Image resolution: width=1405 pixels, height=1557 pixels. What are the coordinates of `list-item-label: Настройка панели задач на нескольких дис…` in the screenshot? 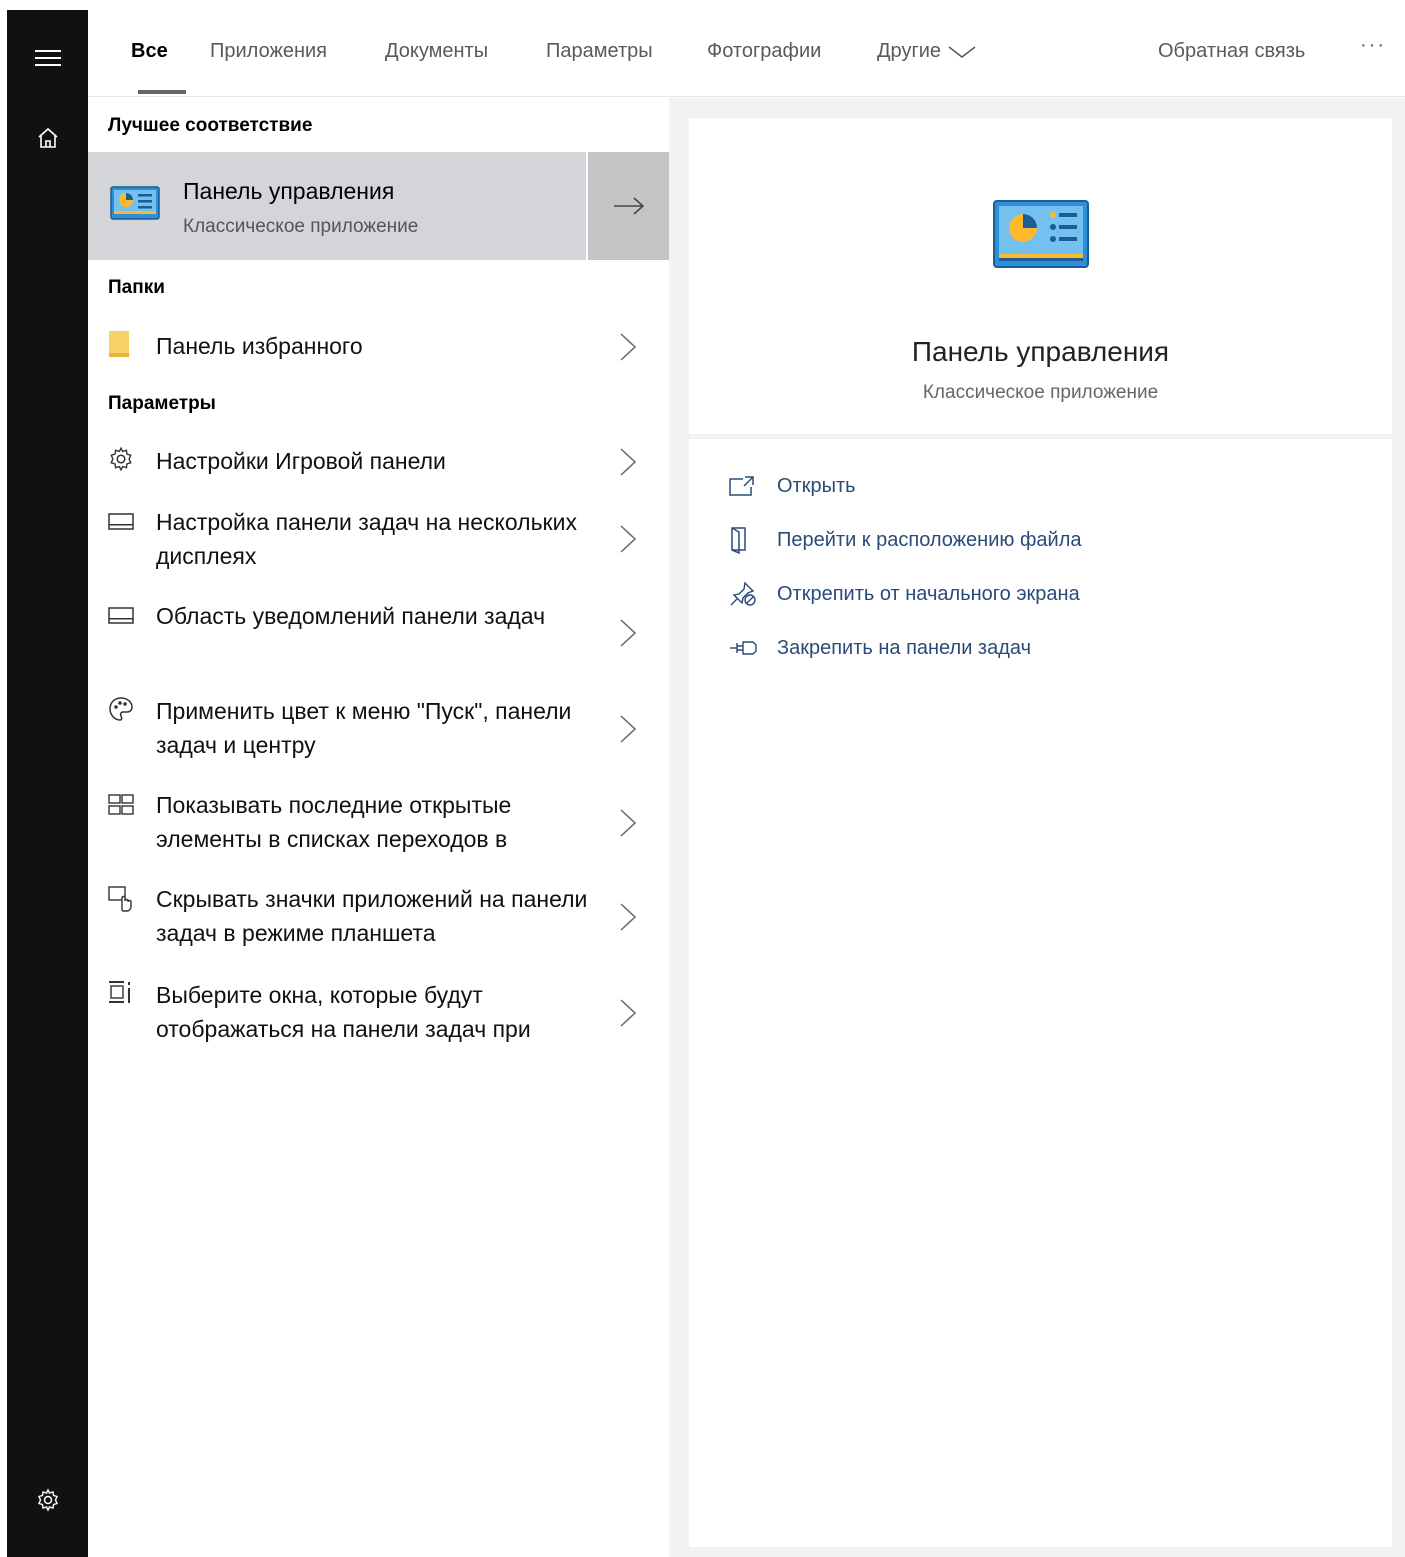 It's located at (366, 539).